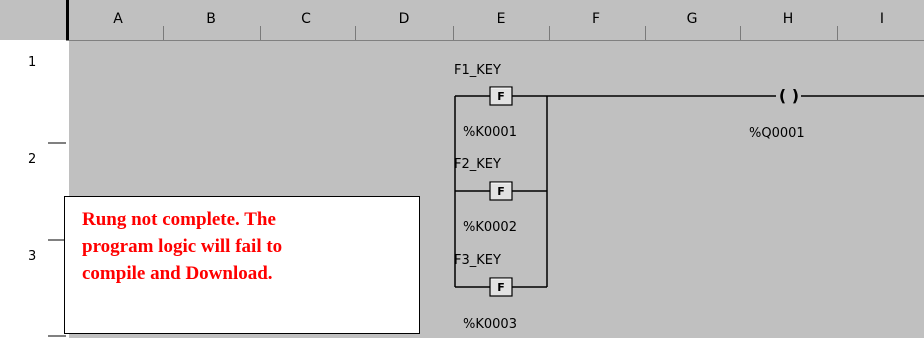  I want to click on contact-f3-key: F3_KEY F %K0003, so click(485, 292).